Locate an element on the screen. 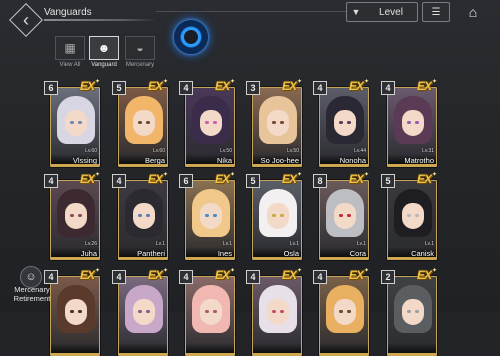  character-card: Lv.60 Berga is located at coordinates (143, 127).